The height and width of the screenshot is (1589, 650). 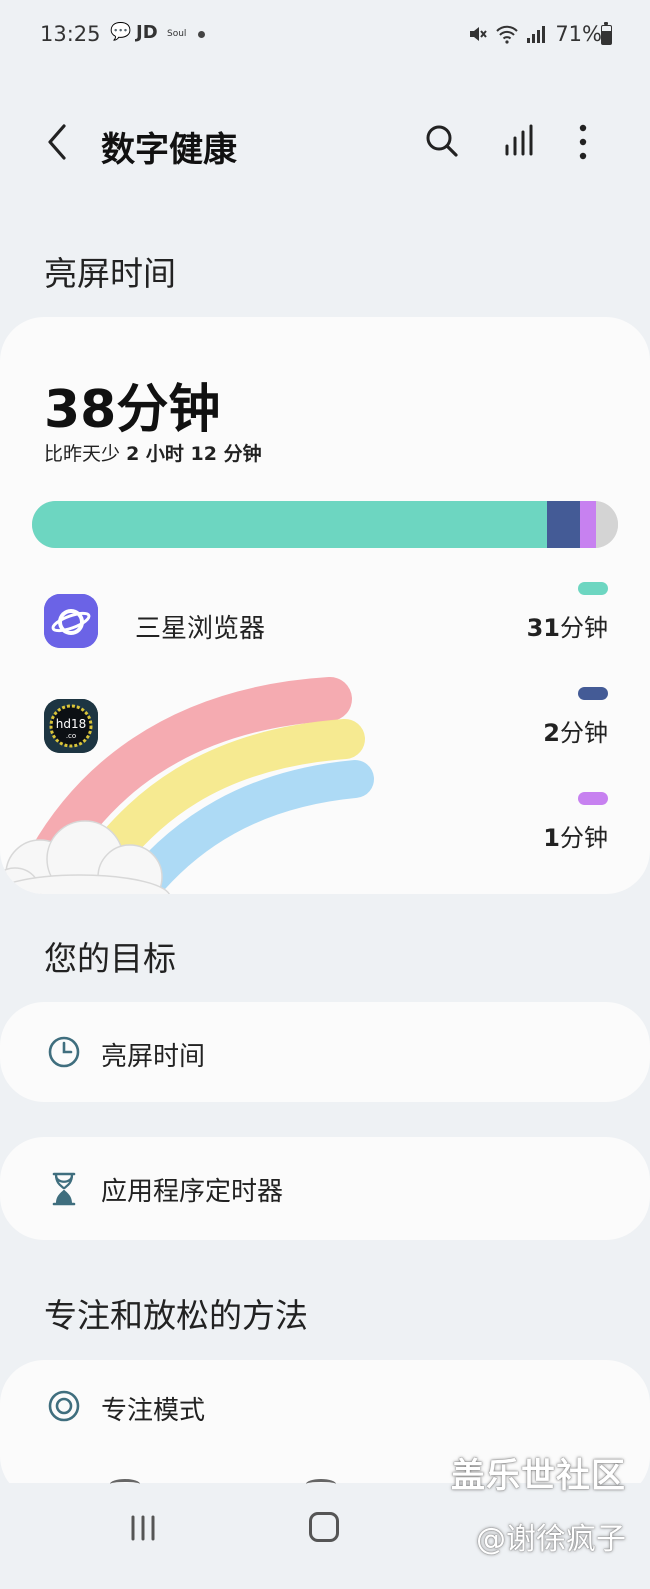 What do you see at coordinates (519, 140) in the screenshot?
I see `bar-chart-icon` at bounding box center [519, 140].